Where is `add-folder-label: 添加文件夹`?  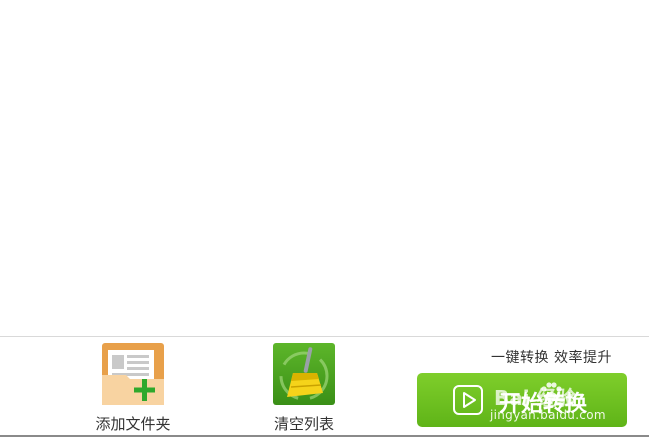 add-folder-label: 添加文件夹 is located at coordinates (133, 424).